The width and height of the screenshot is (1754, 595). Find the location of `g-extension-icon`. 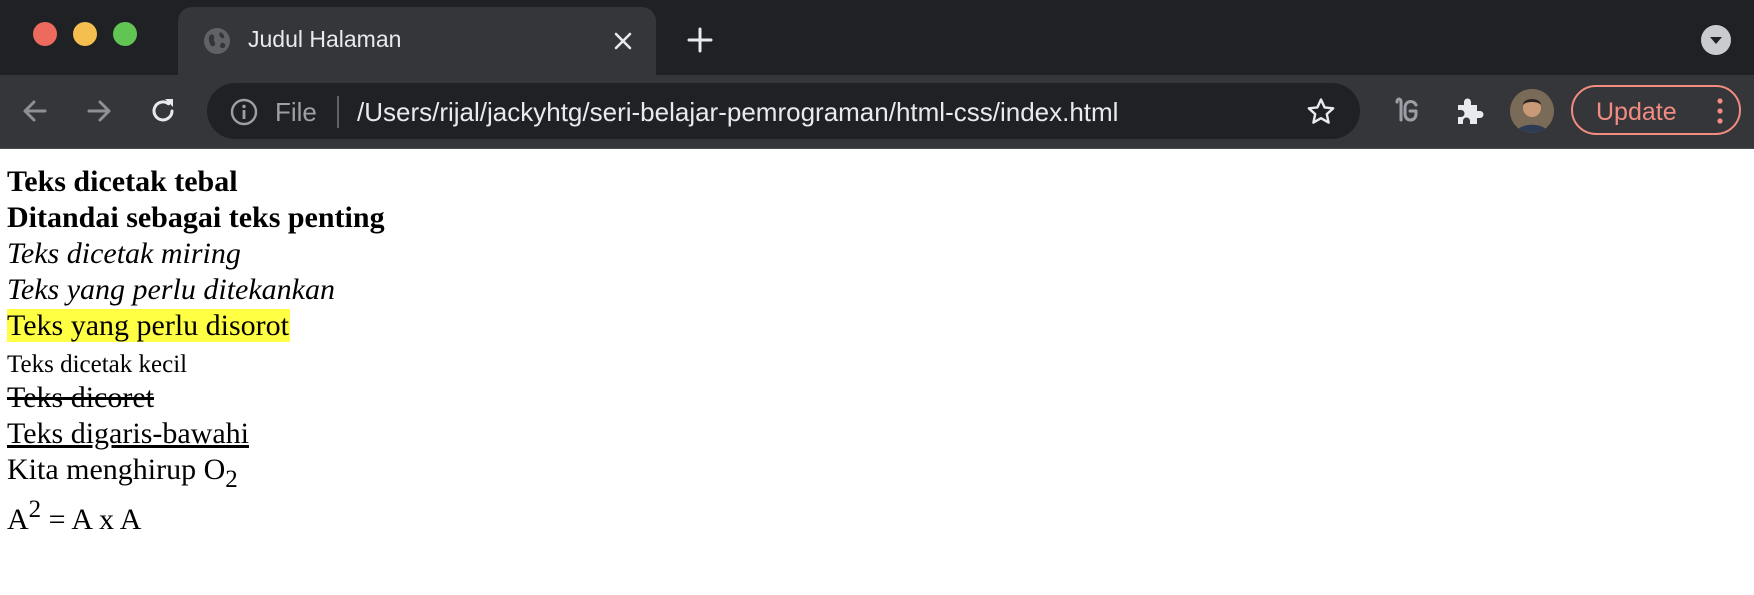

g-extension-icon is located at coordinates (1405, 111).